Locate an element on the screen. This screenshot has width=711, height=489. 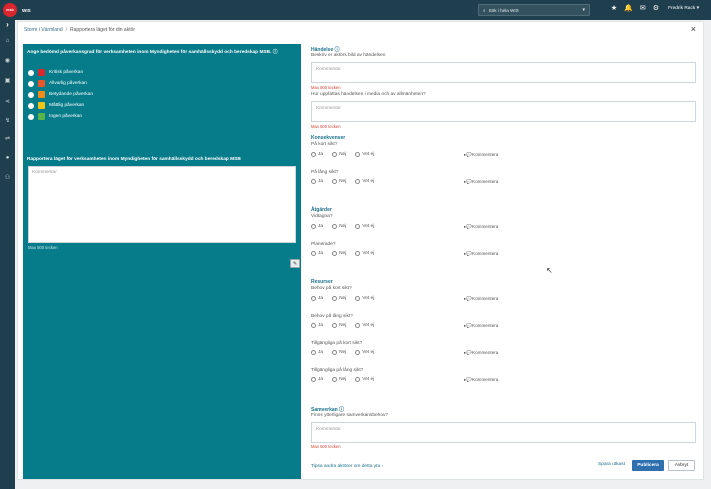
person-icon: ● is located at coordinates (7, 158).